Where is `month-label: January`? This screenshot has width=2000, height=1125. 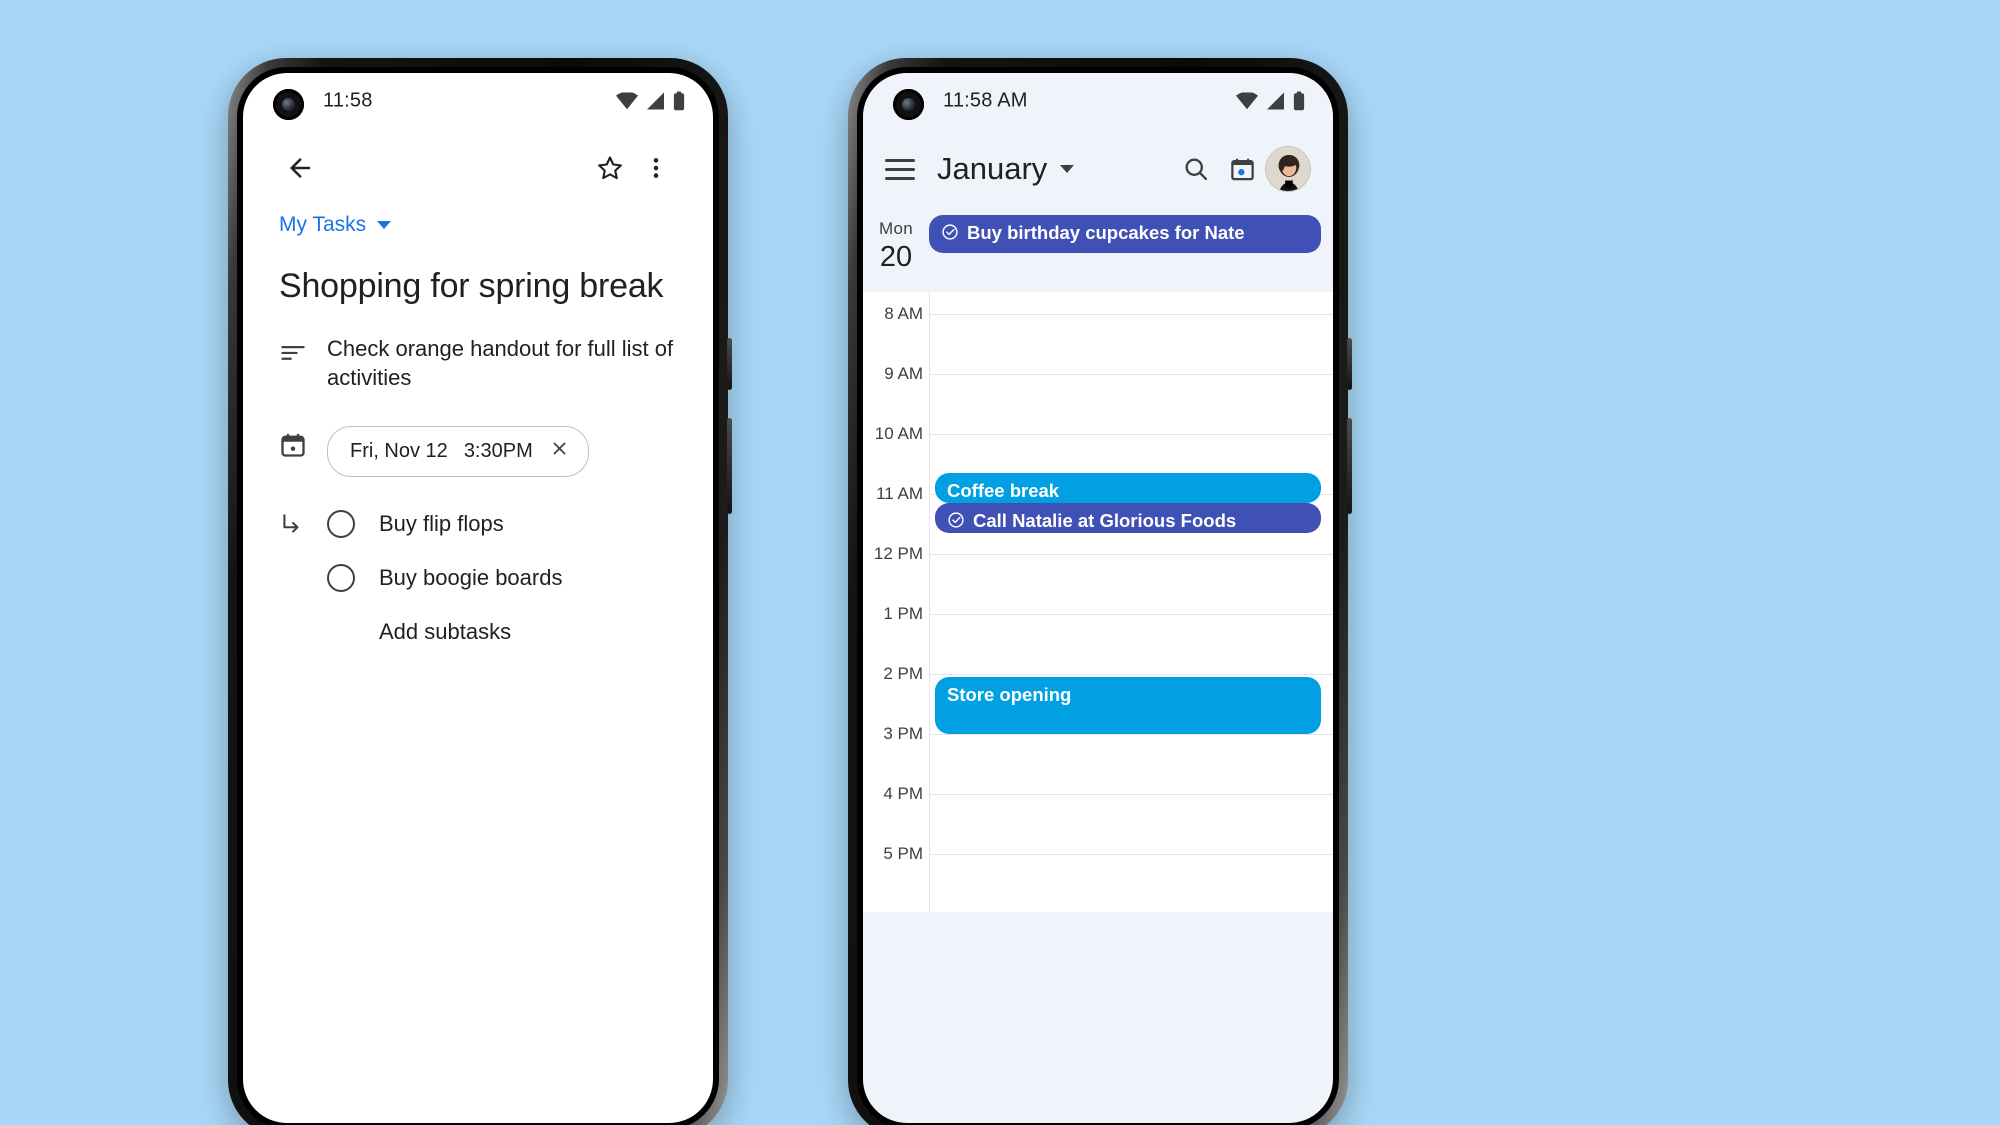 month-label: January is located at coordinates (992, 168).